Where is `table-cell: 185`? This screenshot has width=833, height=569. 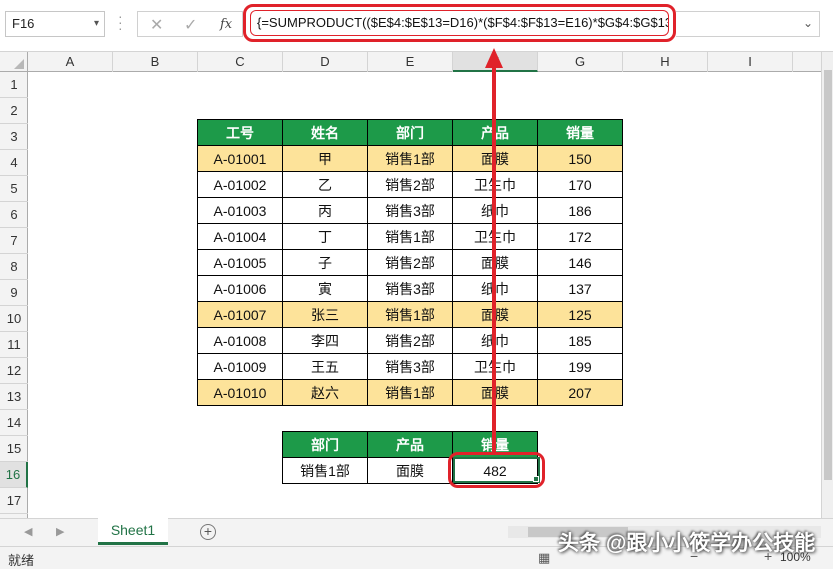 table-cell: 185 is located at coordinates (580, 340).